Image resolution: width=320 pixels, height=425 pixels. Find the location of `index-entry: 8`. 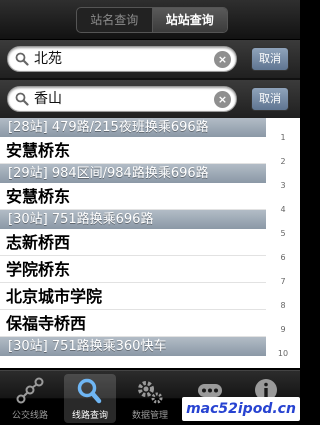

index-entry: 8 is located at coordinates (283, 305).